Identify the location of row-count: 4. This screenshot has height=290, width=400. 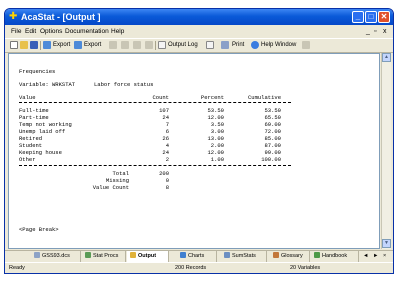
(167, 145).